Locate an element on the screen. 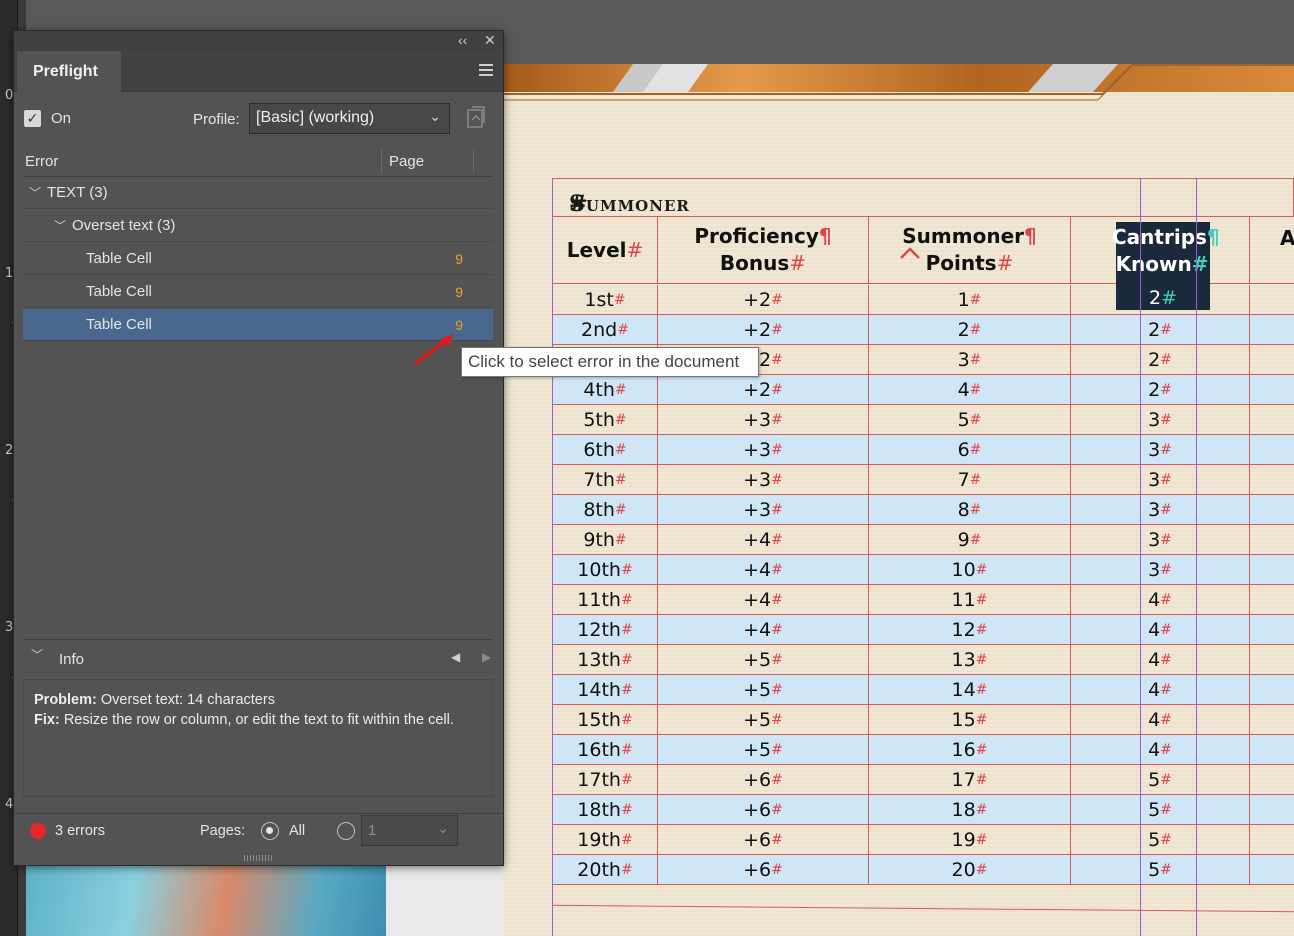 The height and width of the screenshot is (936, 1294). table-row: 16th # +5 #16 #4 # is located at coordinates (923, 750).